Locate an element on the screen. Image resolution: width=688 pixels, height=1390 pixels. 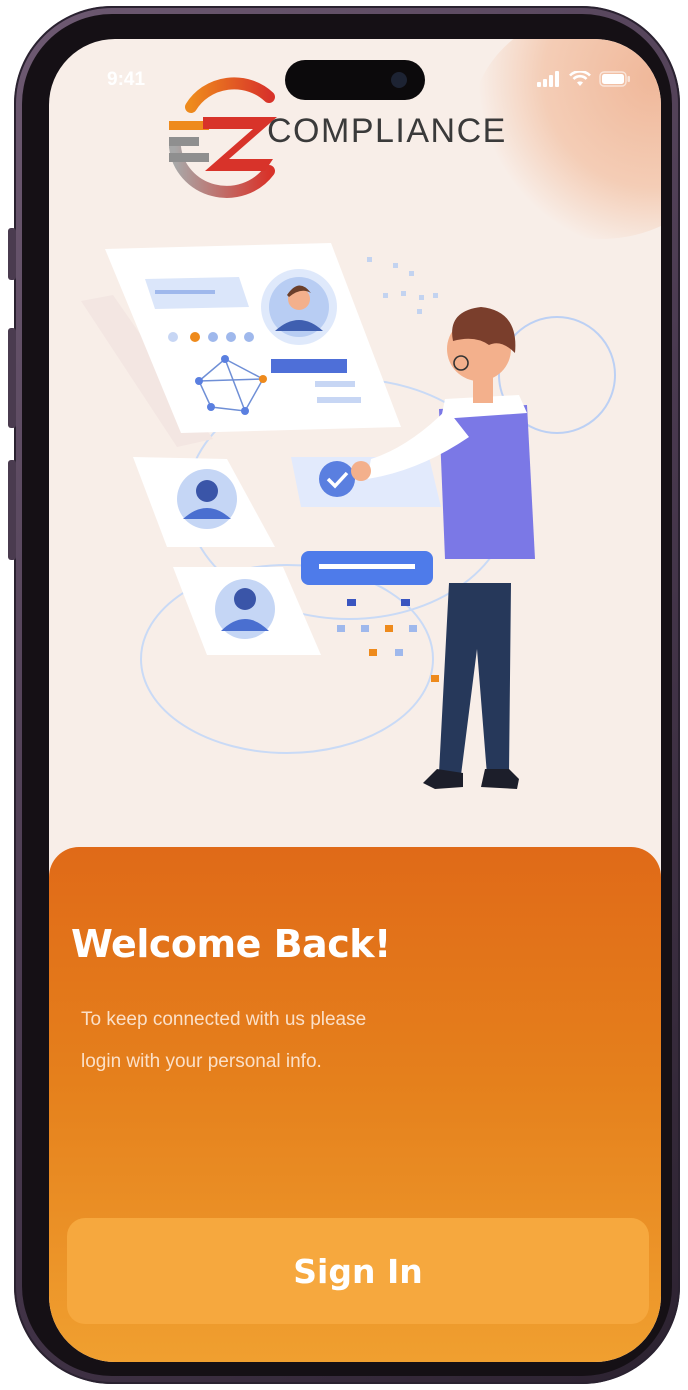
ez-logo-mark is located at coordinates (223, 137).